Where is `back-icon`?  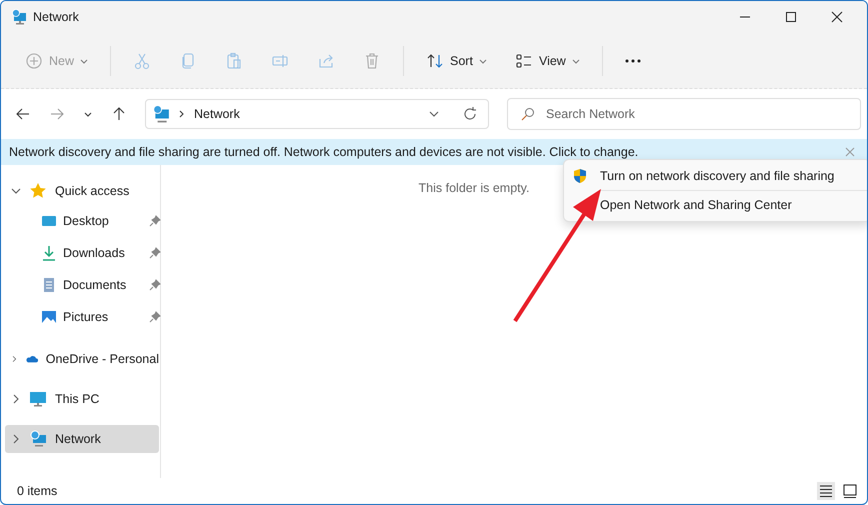 back-icon is located at coordinates (23, 114).